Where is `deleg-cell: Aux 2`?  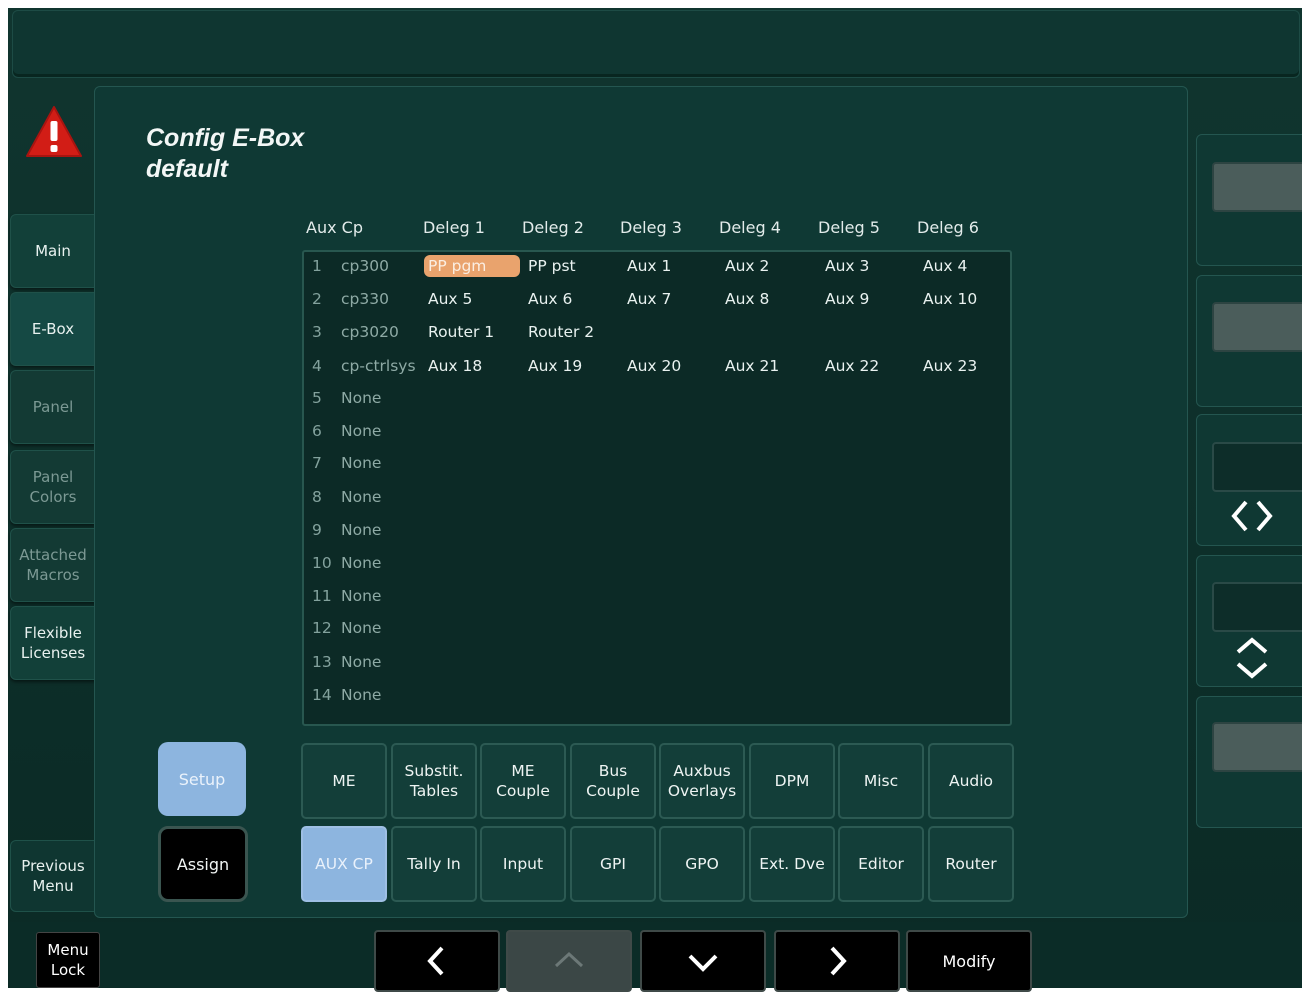
deleg-cell: Aux 2 is located at coordinates (747, 266).